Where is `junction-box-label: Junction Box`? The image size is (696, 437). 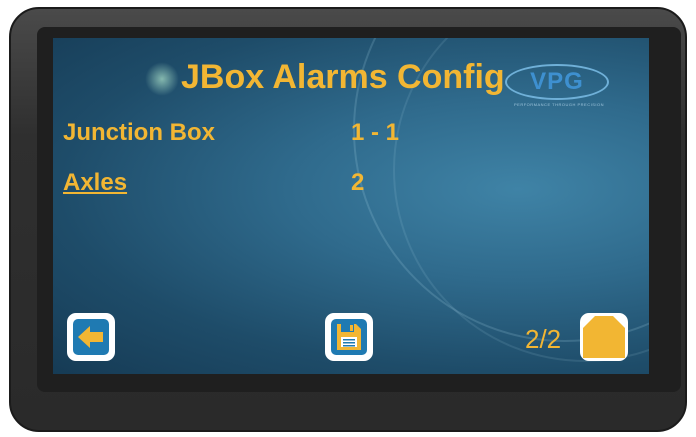
junction-box-label: Junction Box is located at coordinates (139, 132).